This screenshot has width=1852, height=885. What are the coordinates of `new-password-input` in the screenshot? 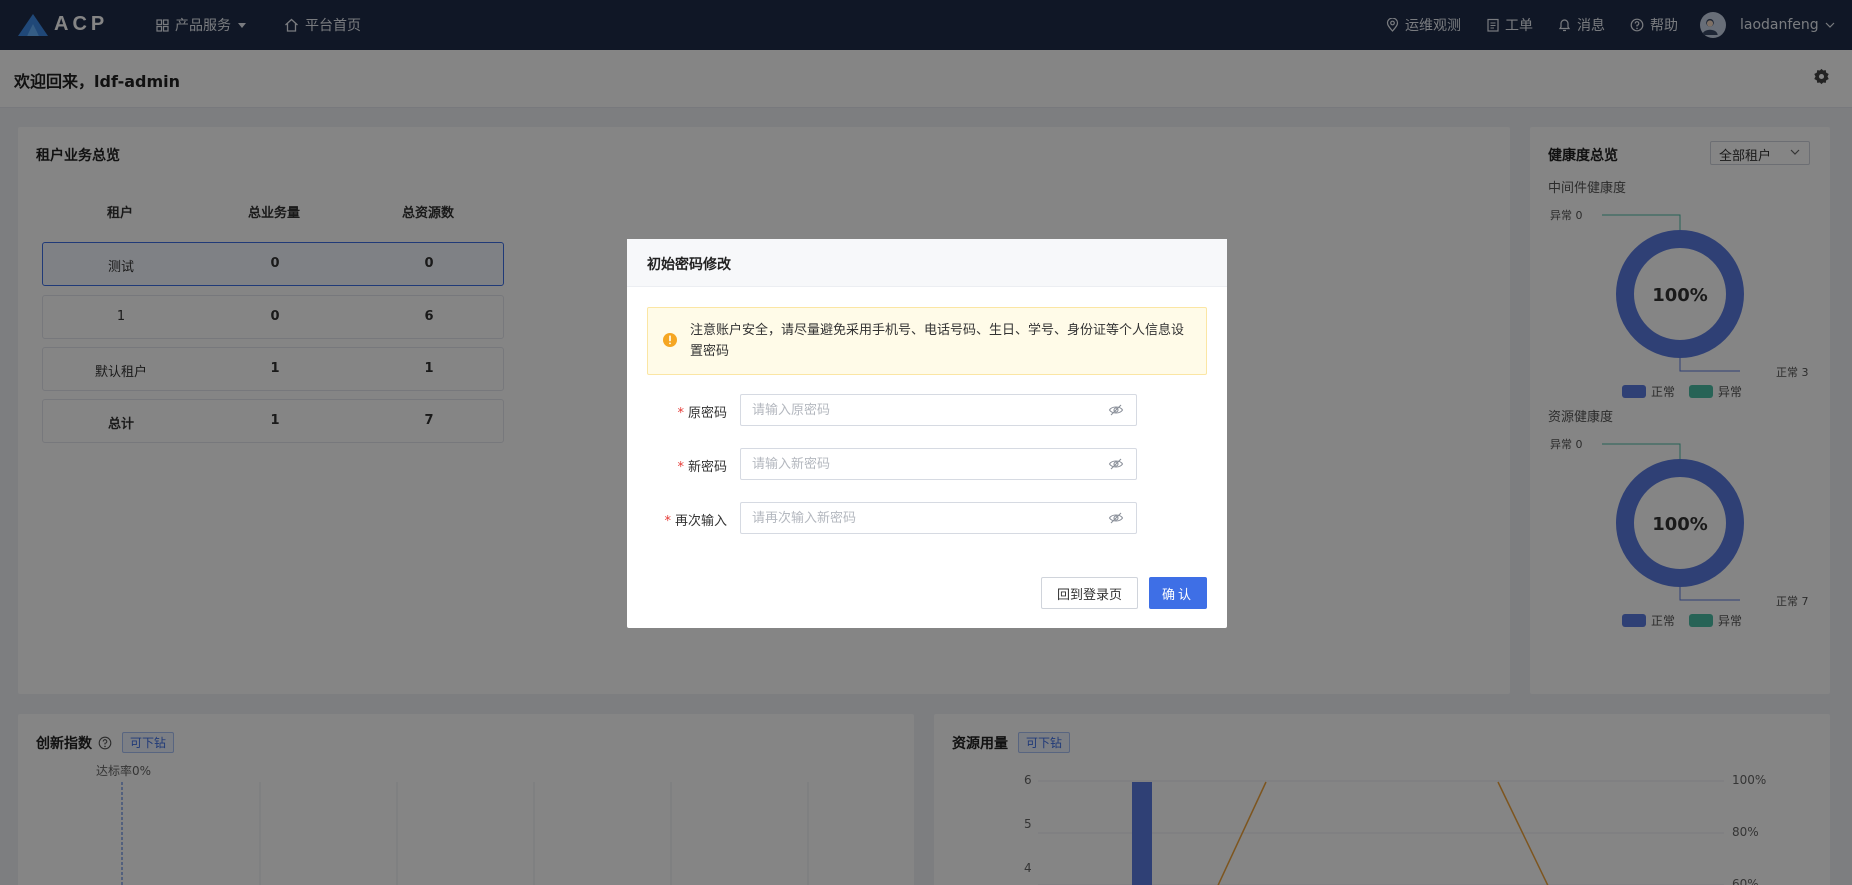 It's located at (938, 464).